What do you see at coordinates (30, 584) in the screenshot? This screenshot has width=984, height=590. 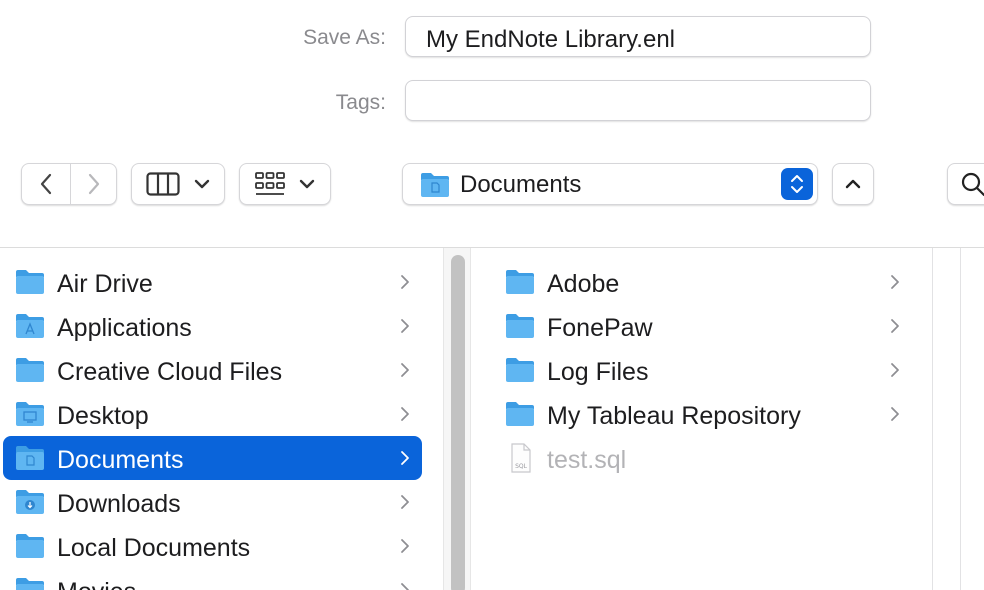 I see `movies-folder-icon` at bounding box center [30, 584].